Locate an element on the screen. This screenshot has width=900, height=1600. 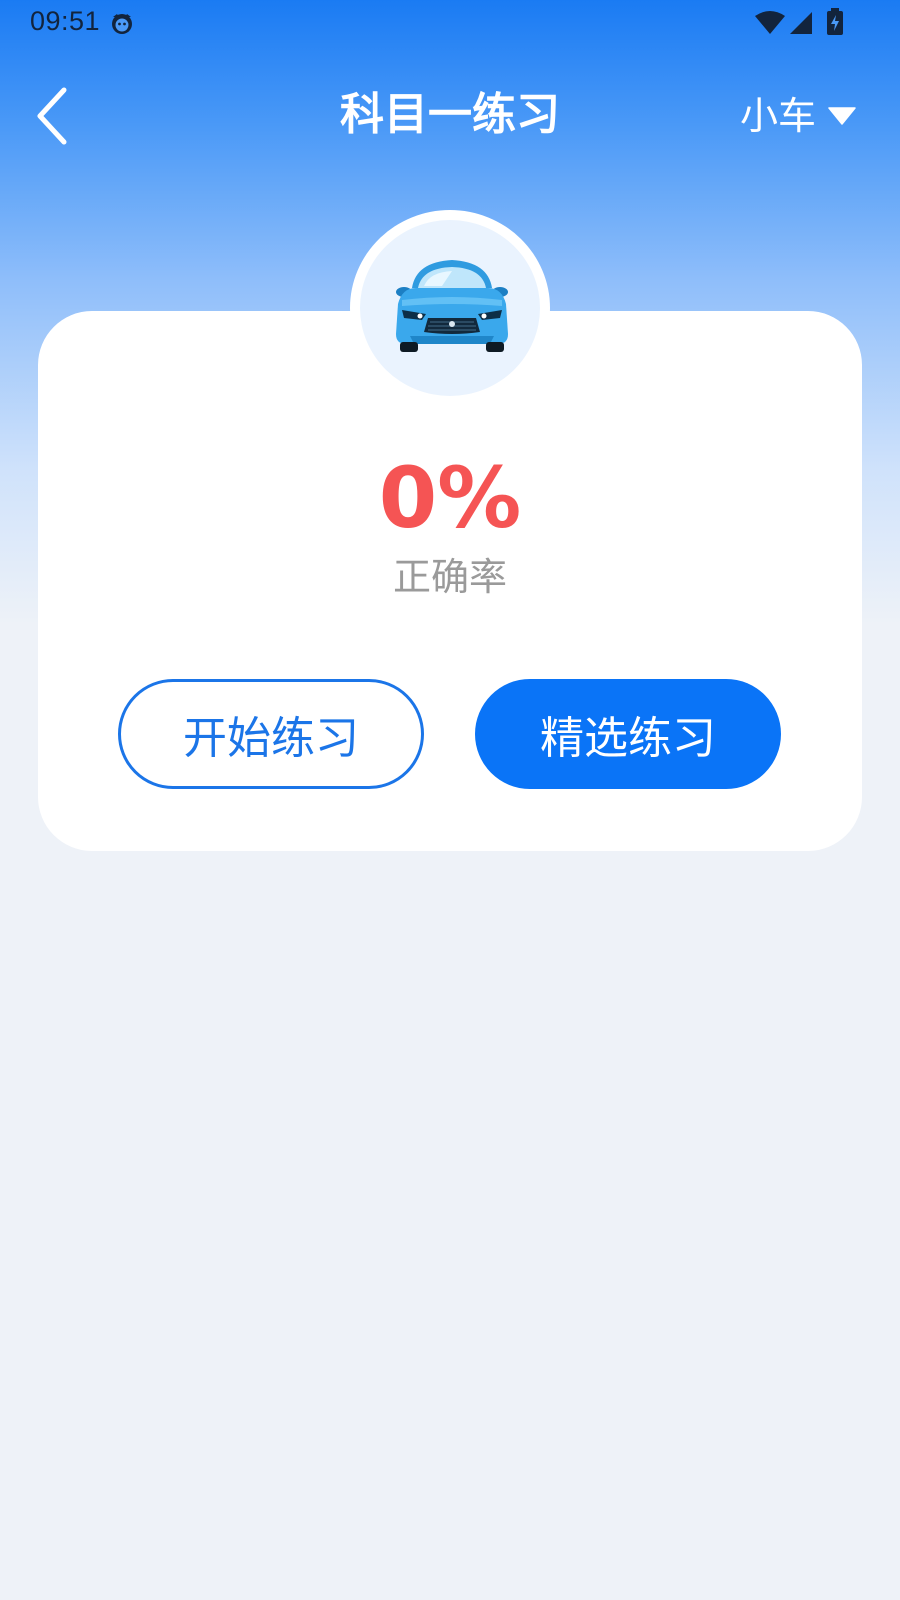
status-bar: 09:51 is located at coordinates (450, 24).